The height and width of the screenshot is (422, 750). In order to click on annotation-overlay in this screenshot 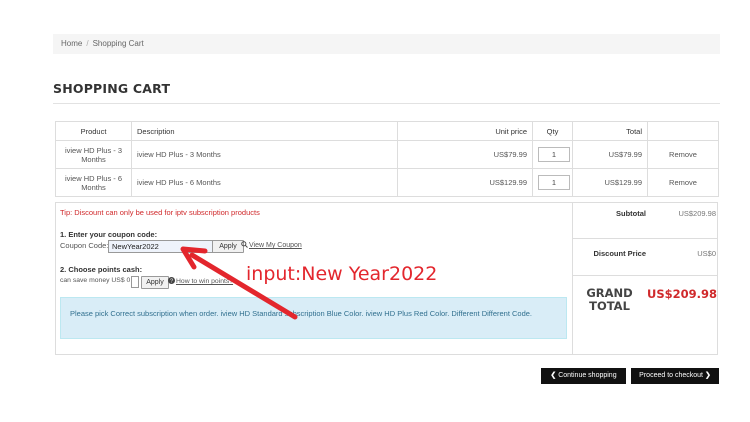, I will do `click(239, 283)`.